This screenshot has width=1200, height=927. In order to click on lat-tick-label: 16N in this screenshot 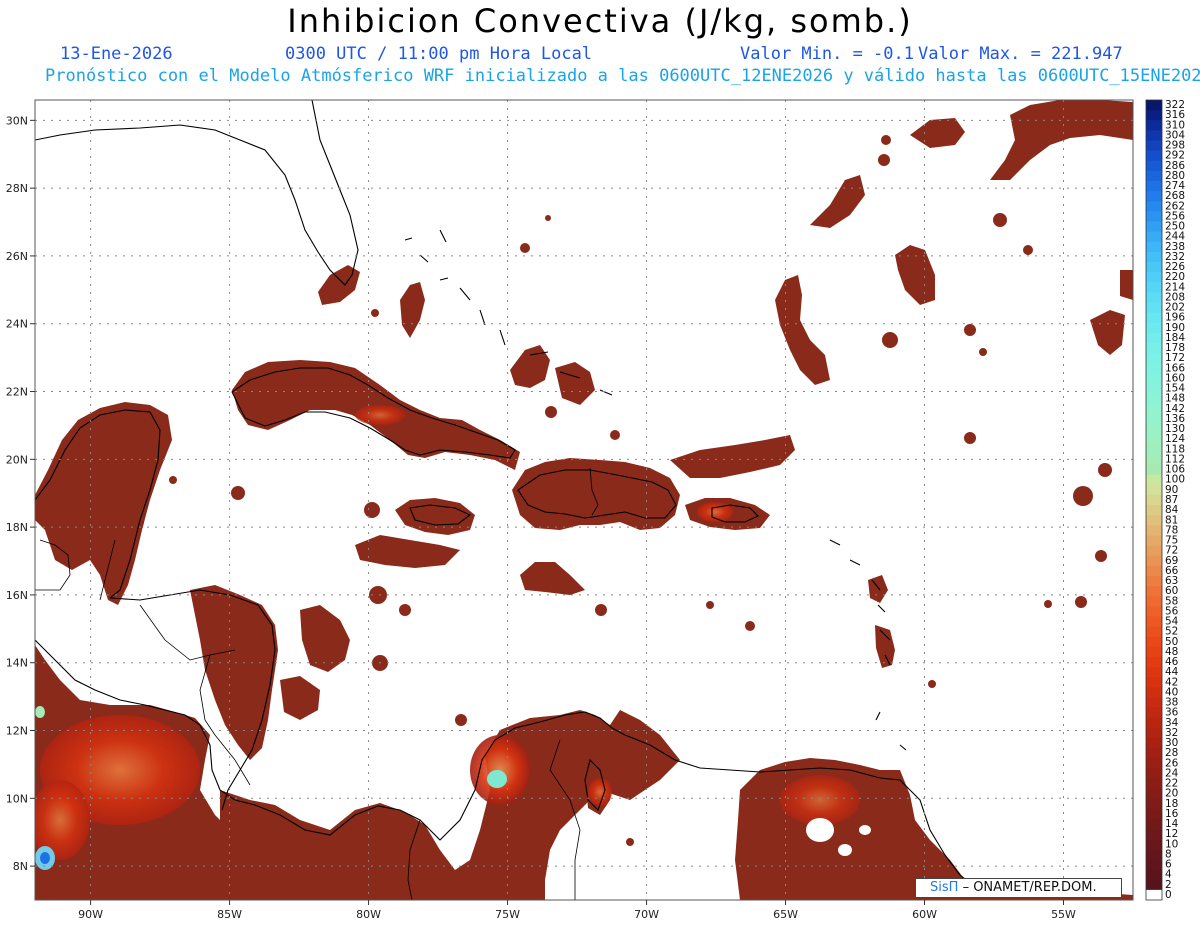, I will do `click(17, 595)`.